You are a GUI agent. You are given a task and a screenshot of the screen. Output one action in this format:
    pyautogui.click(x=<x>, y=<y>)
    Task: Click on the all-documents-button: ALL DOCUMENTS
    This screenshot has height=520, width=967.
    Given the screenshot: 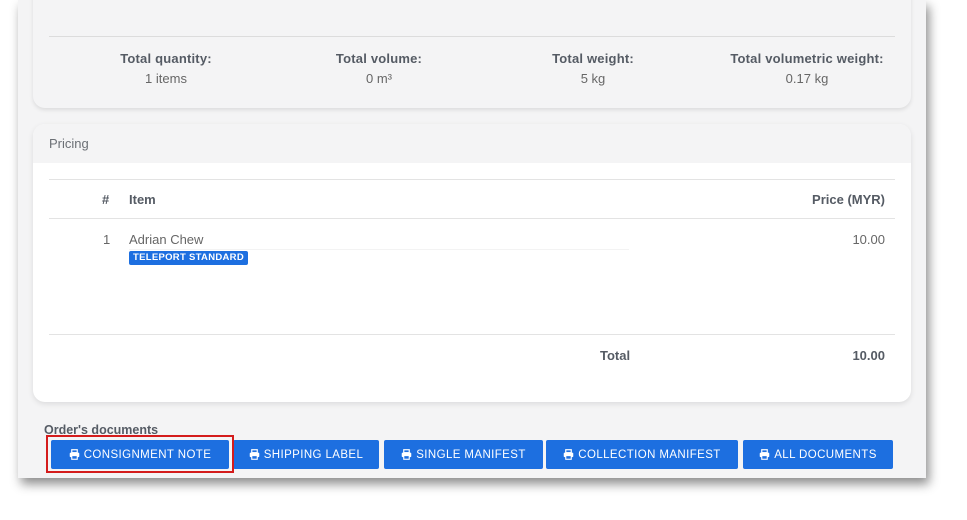 What is the action you would take?
    pyautogui.click(x=818, y=454)
    